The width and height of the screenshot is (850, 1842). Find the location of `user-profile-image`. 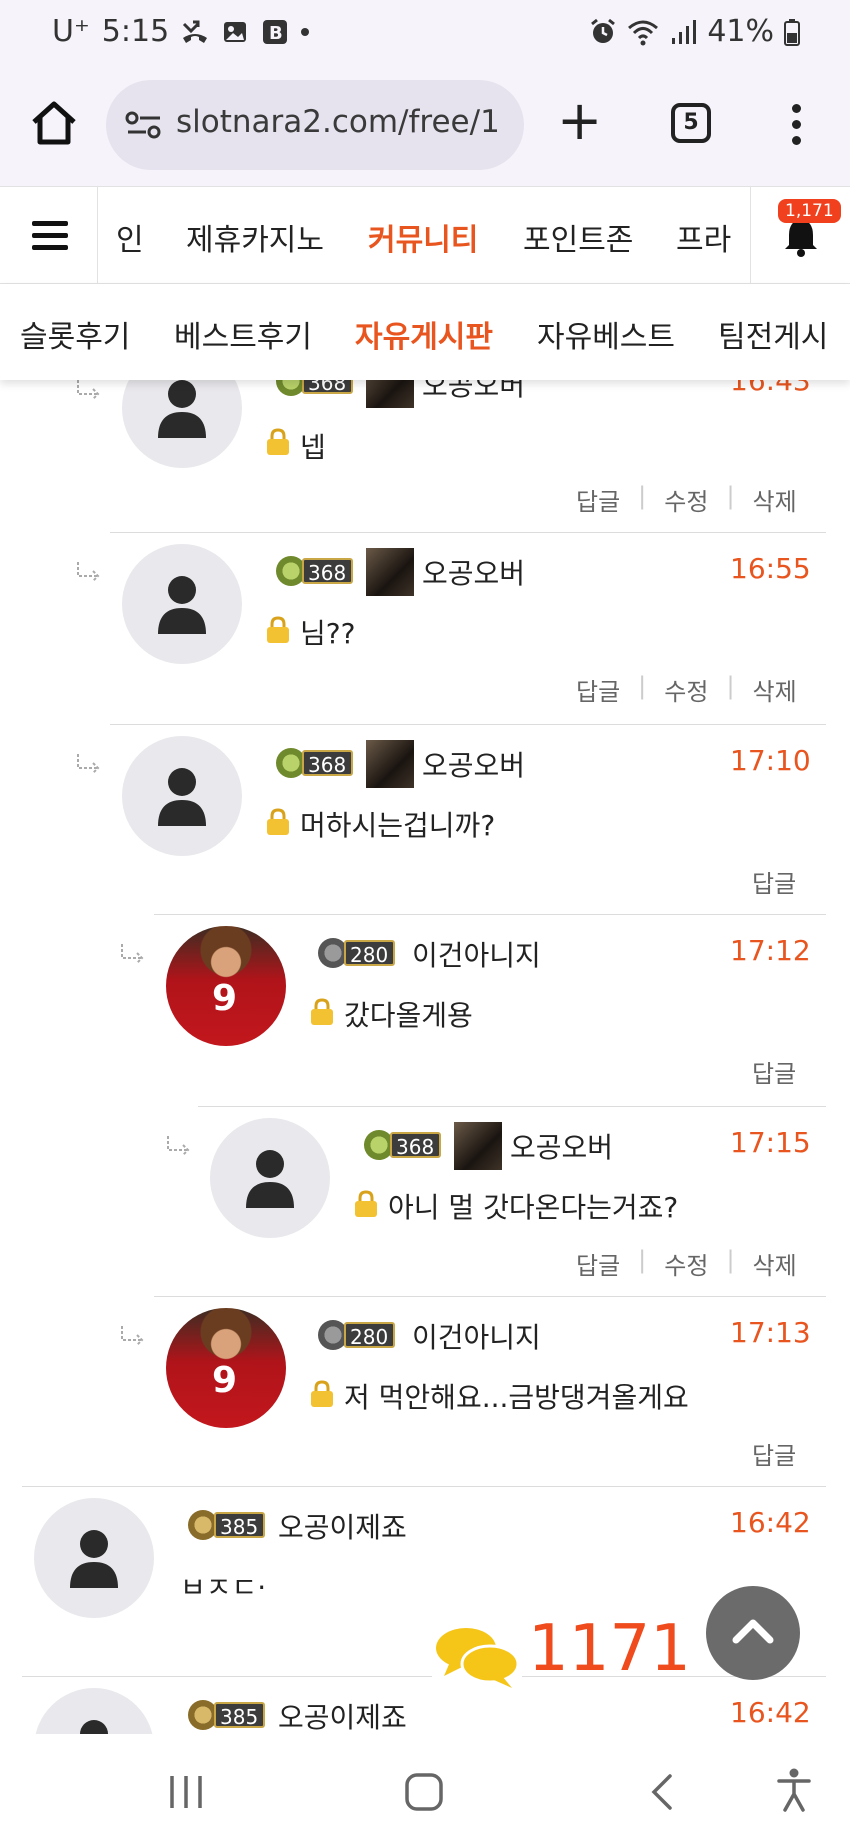

user-profile-image is located at coordinates (390, 764).